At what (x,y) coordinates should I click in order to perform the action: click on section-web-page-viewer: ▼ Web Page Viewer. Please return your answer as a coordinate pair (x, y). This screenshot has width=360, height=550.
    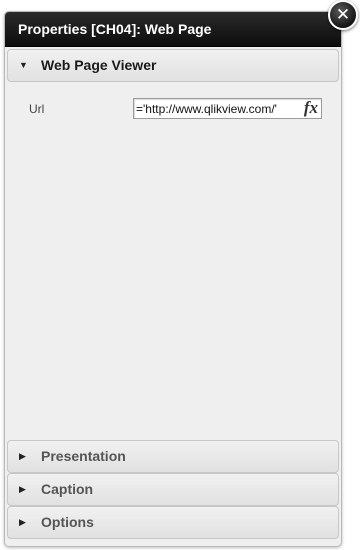
    Looking at the image, I should click on (173, 65).